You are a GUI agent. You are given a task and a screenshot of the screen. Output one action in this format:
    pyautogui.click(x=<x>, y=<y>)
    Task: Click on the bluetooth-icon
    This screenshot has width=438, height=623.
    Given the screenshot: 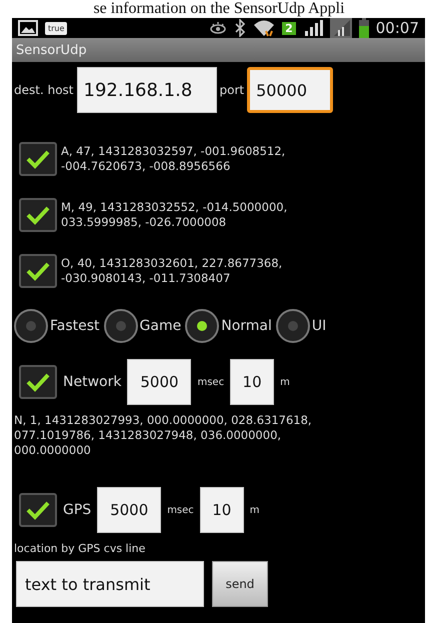 What is the action you would take?
    pyautogui.click(x=240, y=28)
    